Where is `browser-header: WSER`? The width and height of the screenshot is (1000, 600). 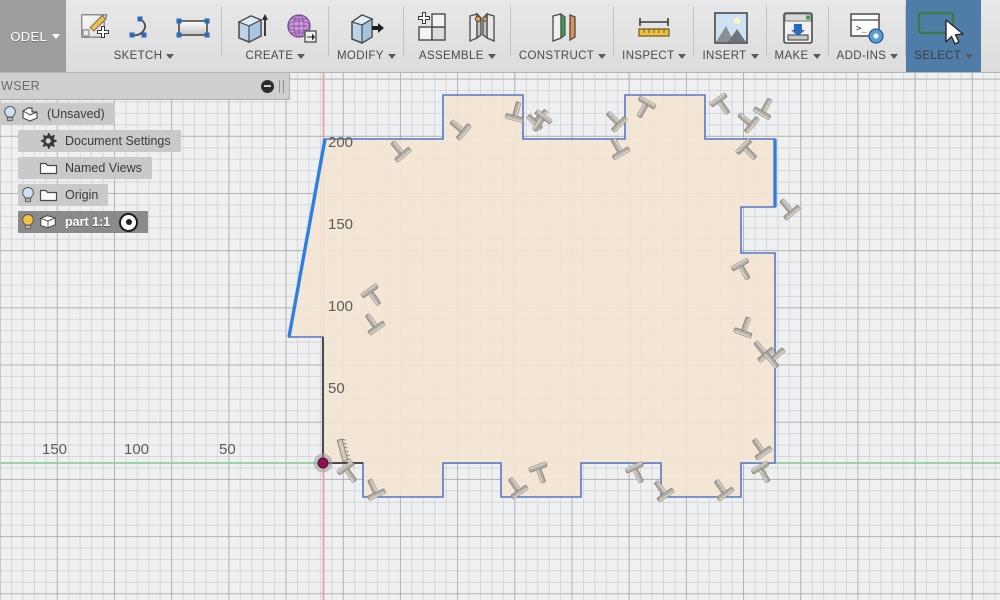 browser-header: WSER is located at coordinates (145, 86).